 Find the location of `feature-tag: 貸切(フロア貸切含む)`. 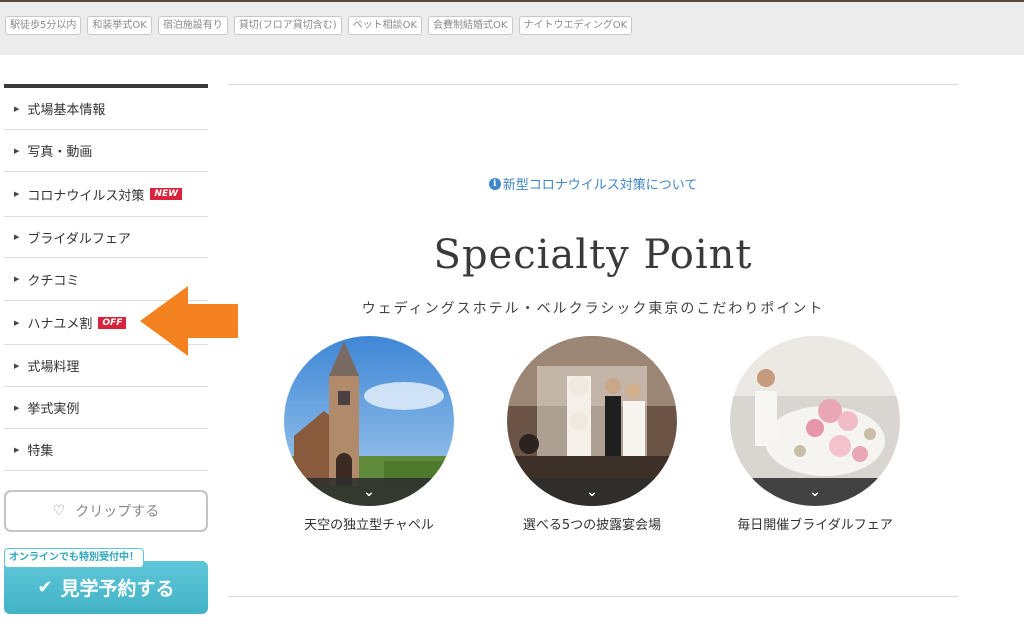

feature-tag: 貸切(フロア貸切含む) is located at coordinates (287, 25).